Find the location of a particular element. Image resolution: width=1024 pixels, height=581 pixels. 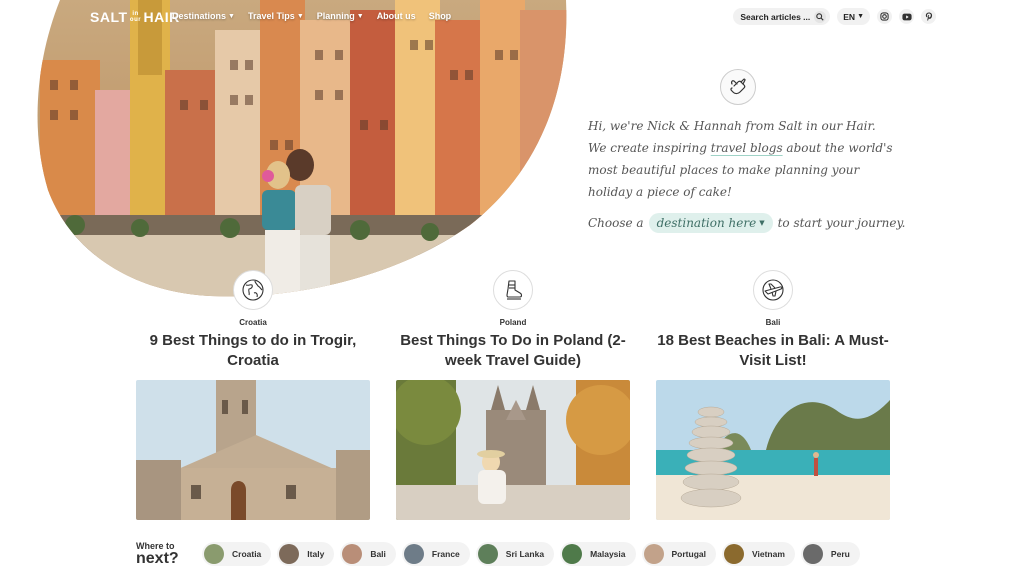

logo-text-mini: in our is located at coordinates (135, 17).